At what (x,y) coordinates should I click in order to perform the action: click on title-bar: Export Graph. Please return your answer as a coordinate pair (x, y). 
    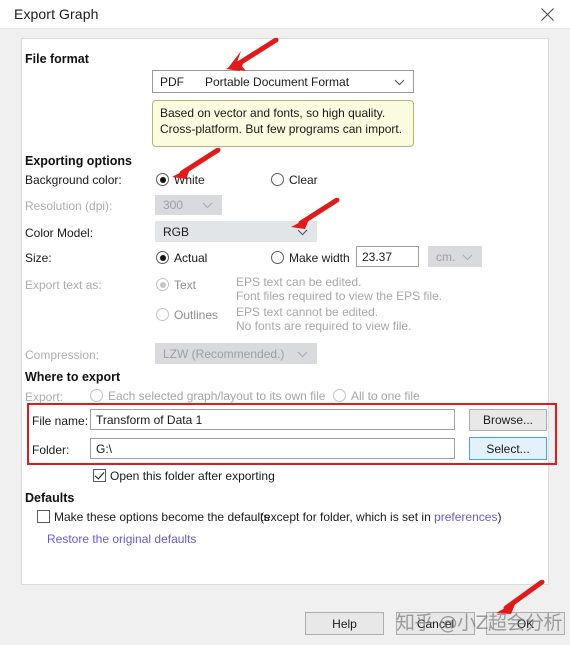
    Looking at the image, I should click on (285, 14).